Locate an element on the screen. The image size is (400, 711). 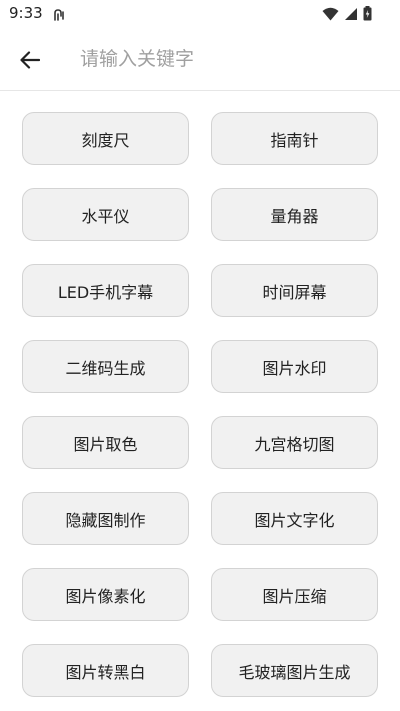
wifi-icon is located at coordinates (330, 15).